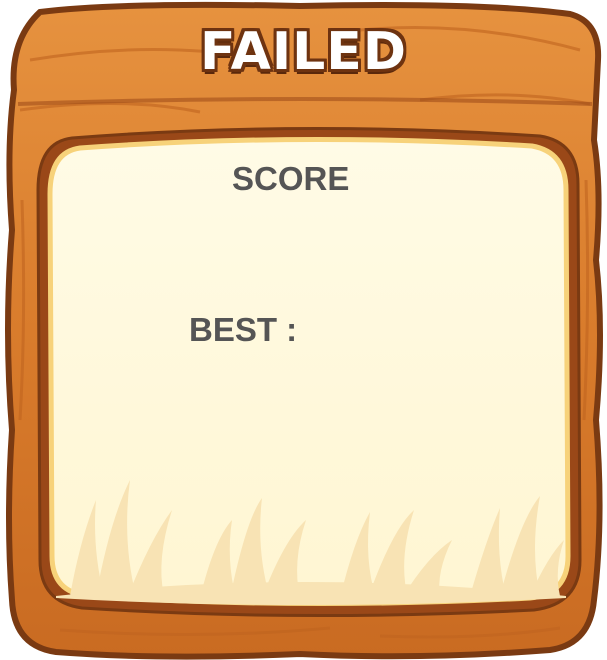  Describe the element at coordinates (291, 178) in the screenshot. I see `score-label: SCORE` at that location.